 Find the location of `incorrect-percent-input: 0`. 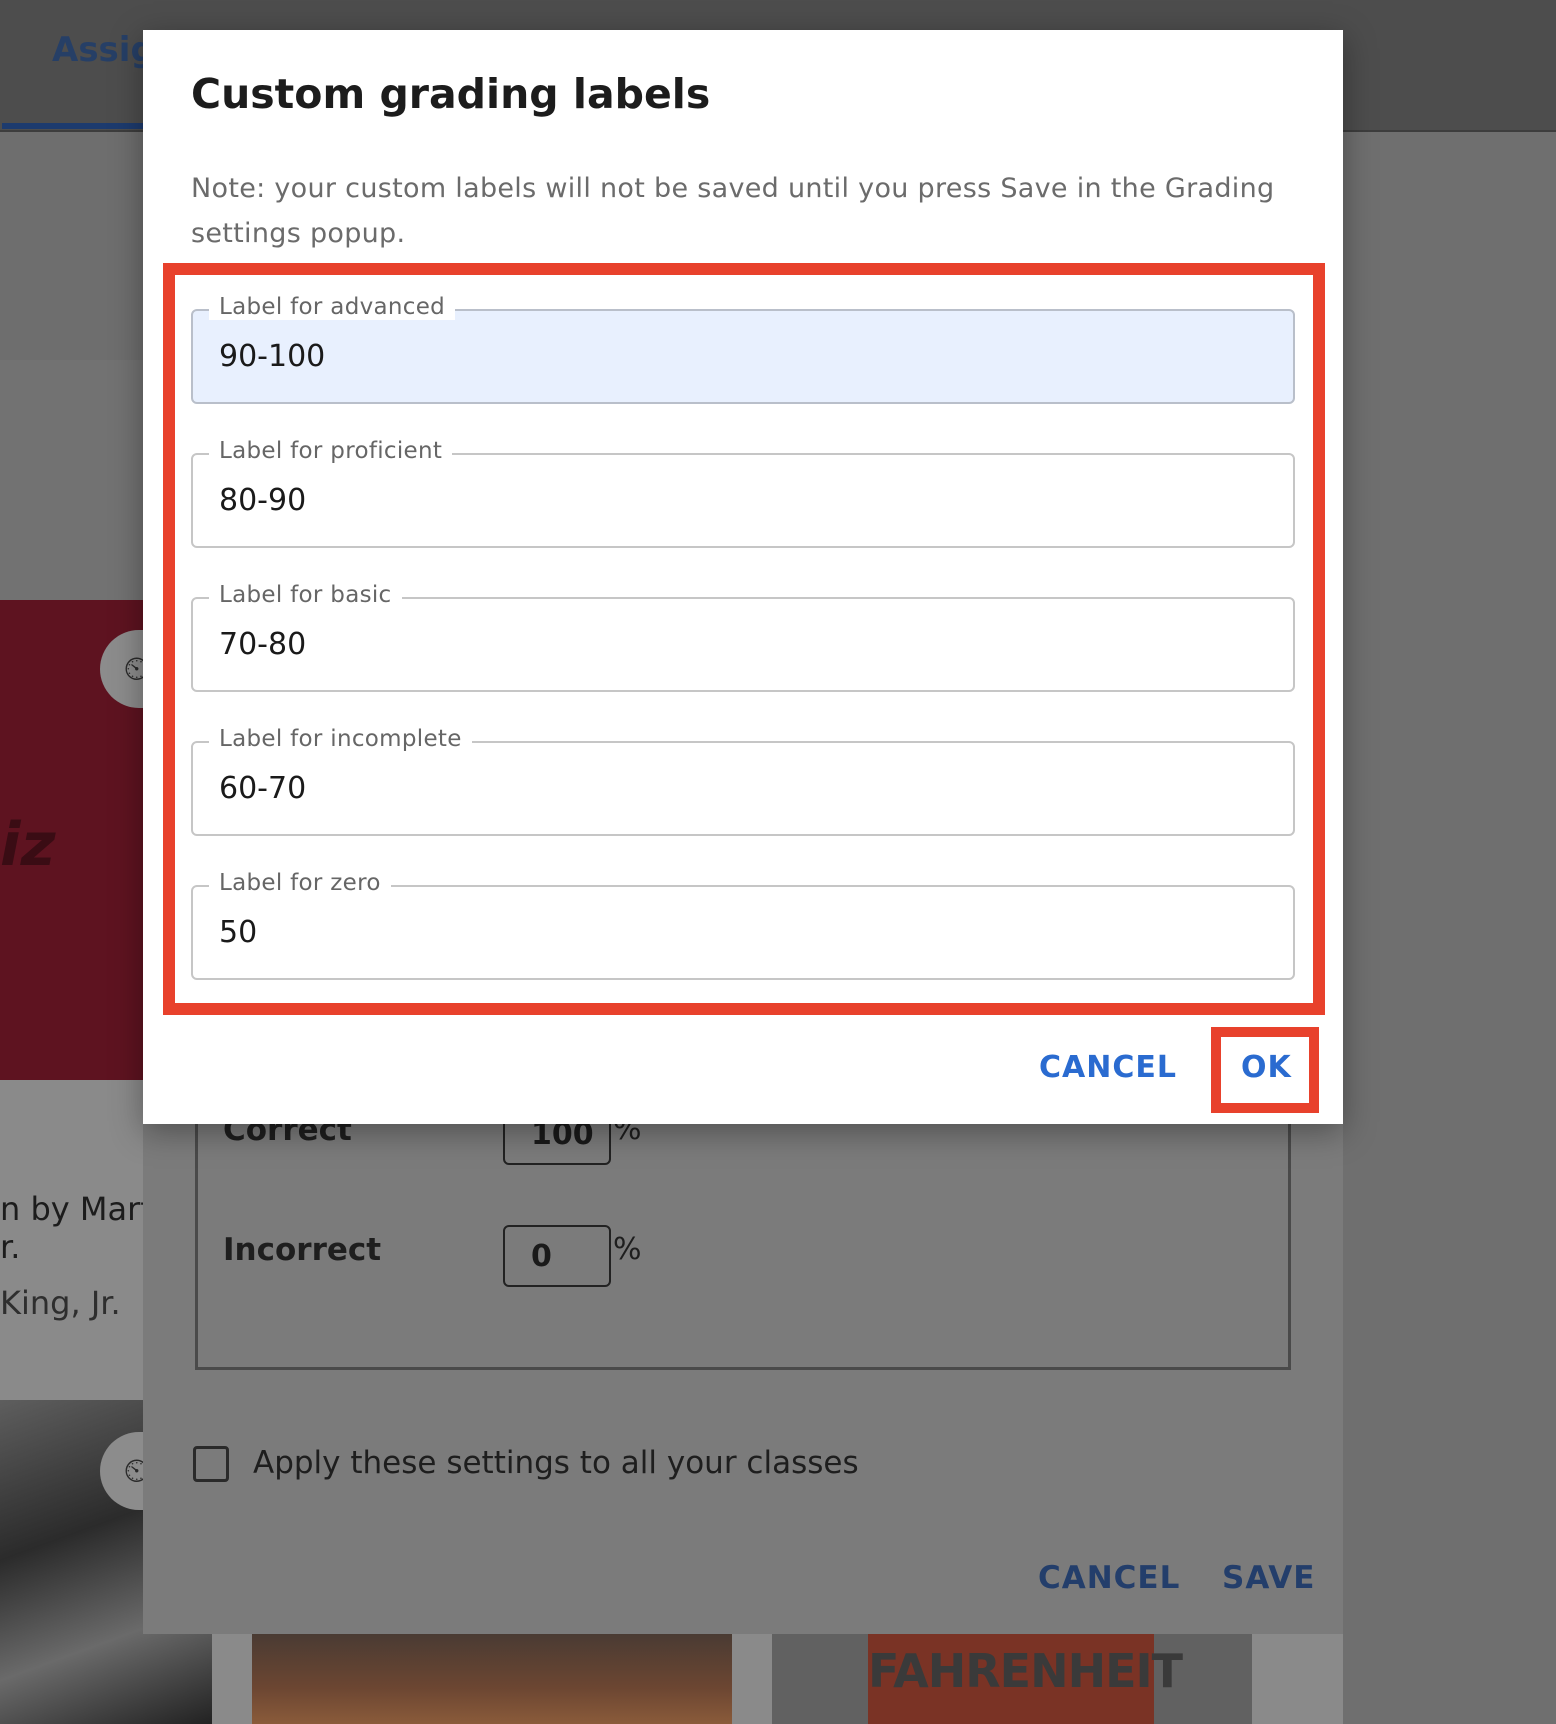

incorrect-percent-input: 0 is located at coordinates (557, 1256).